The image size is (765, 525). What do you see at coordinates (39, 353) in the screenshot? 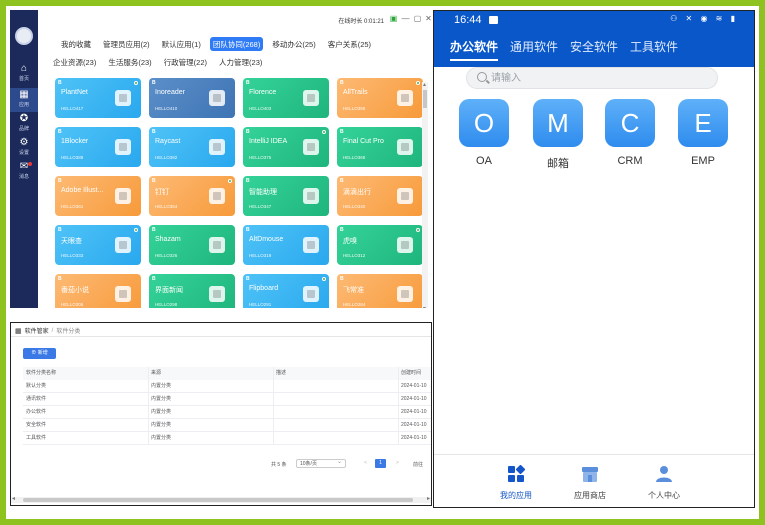
I see `add-button: ⊕ 新增` at bounding box center [39, 353].